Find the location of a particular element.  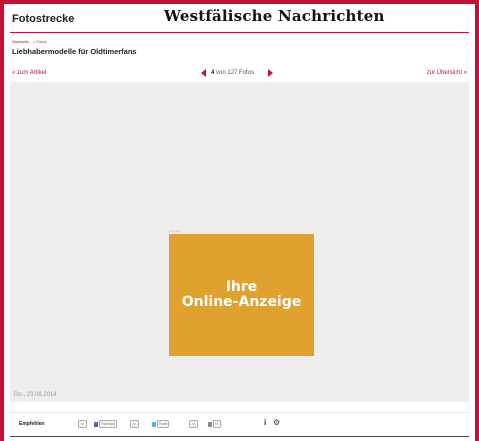

gear-icon: ⚙ is located at coordinates (276, 422).